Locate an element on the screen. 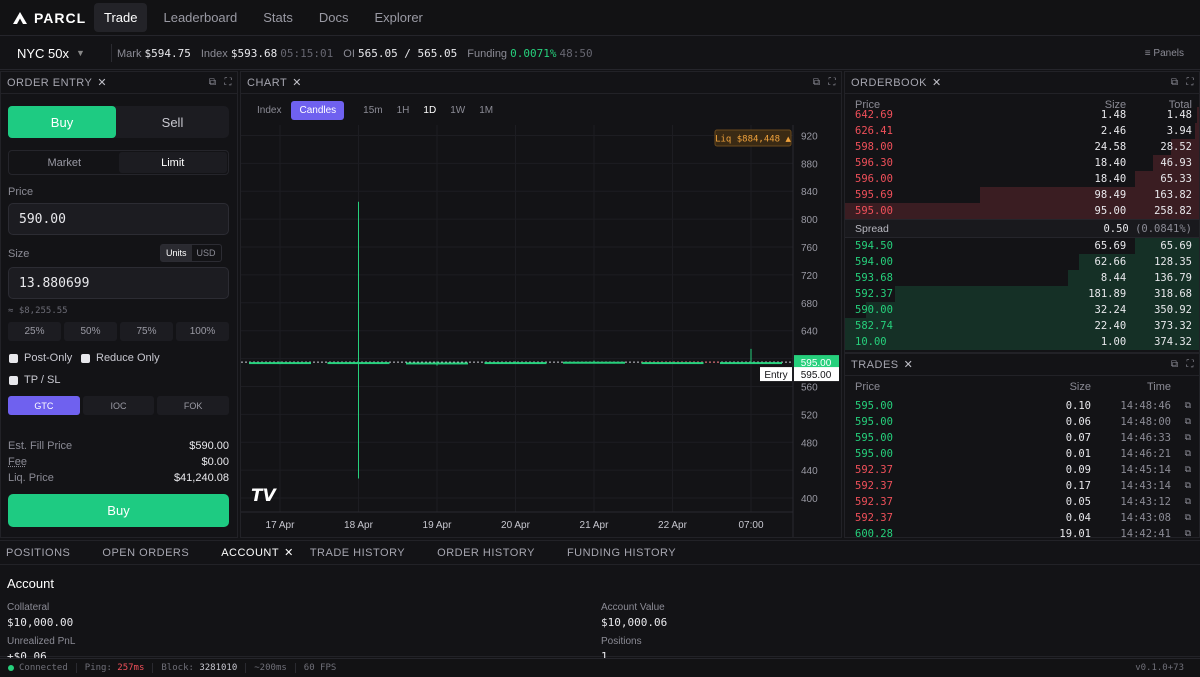 The height and width of the screenshot is (677, 1200). tab-account: ACCOUNT ✕ is located at coordinates (254, 553).